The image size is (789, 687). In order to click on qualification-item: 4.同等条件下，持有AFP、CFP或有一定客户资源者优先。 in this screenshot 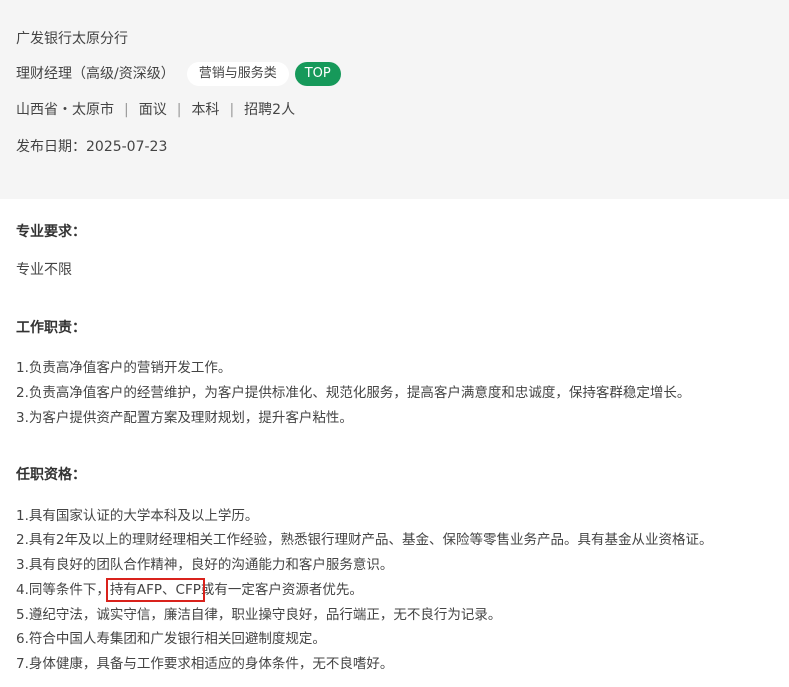, I will do `click(189, 590)`.